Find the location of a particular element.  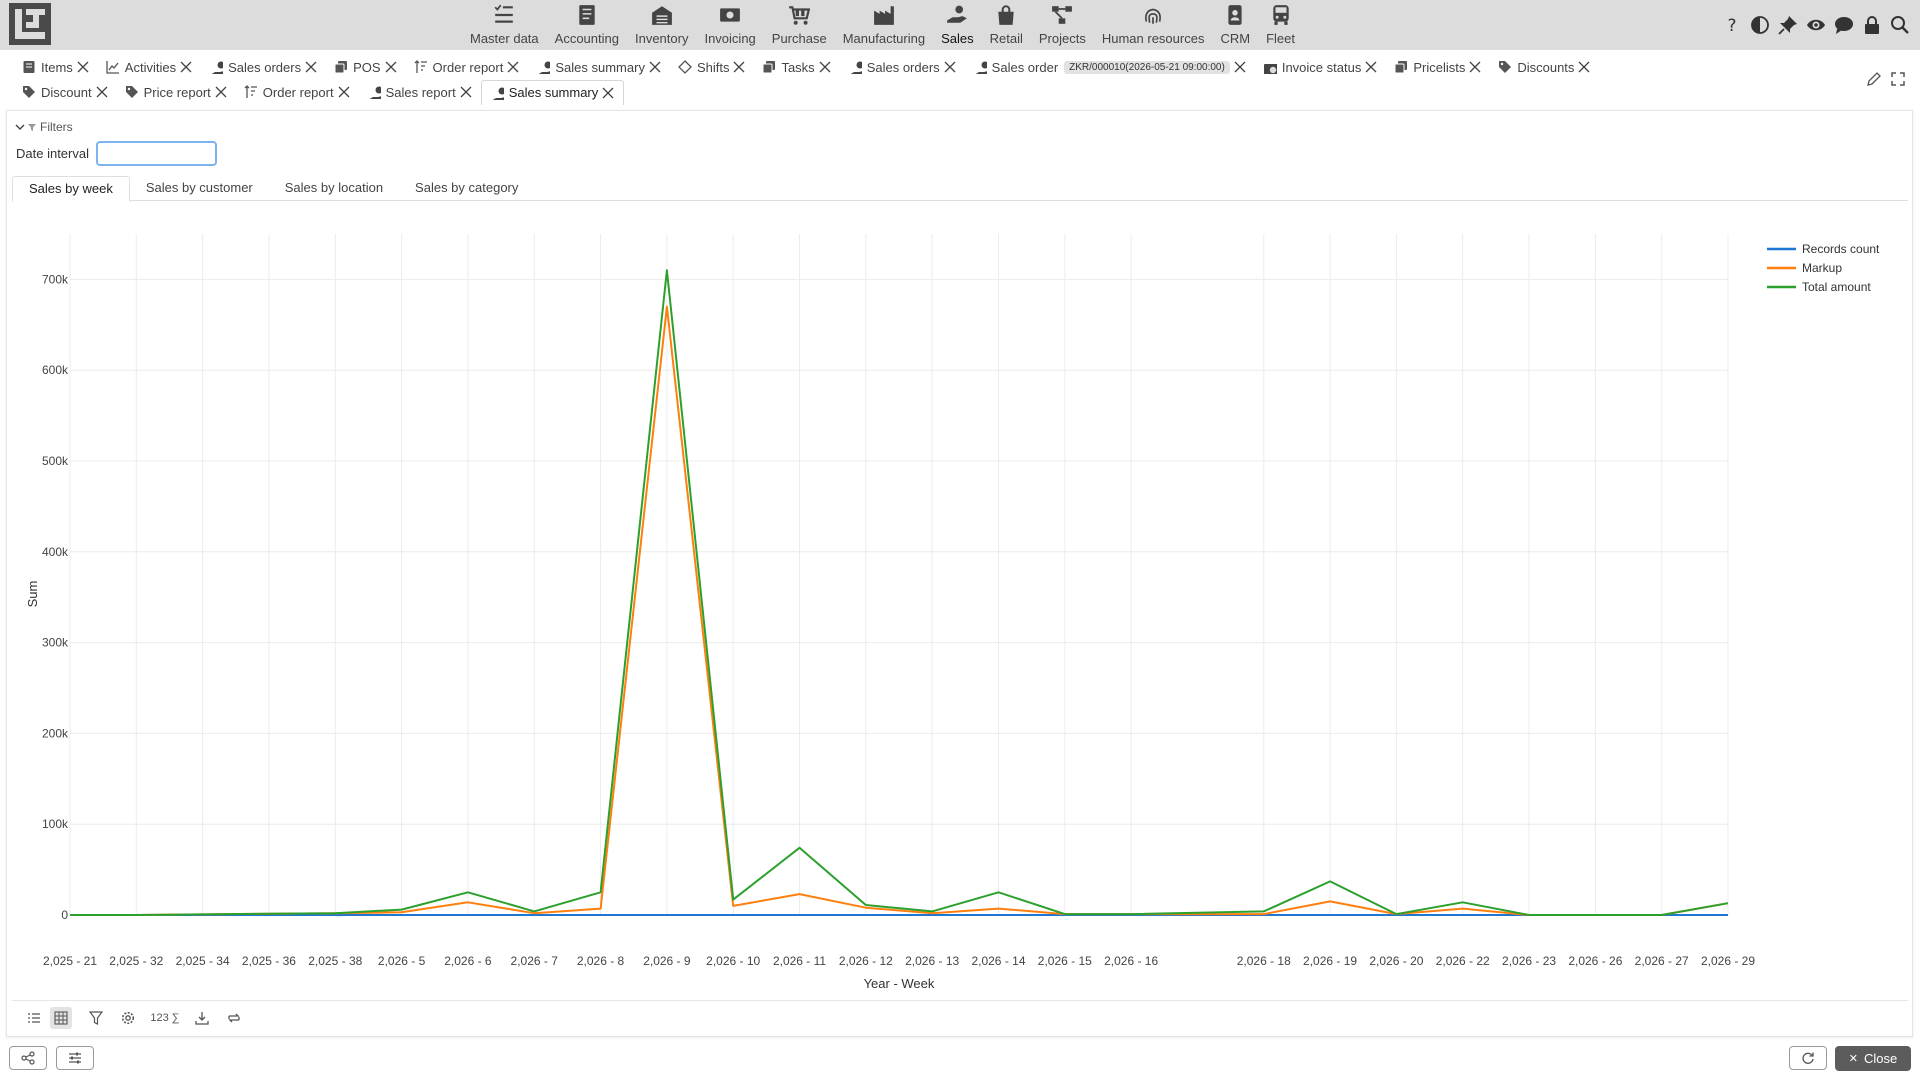

download-icon is located at coordinates (202, 1018).